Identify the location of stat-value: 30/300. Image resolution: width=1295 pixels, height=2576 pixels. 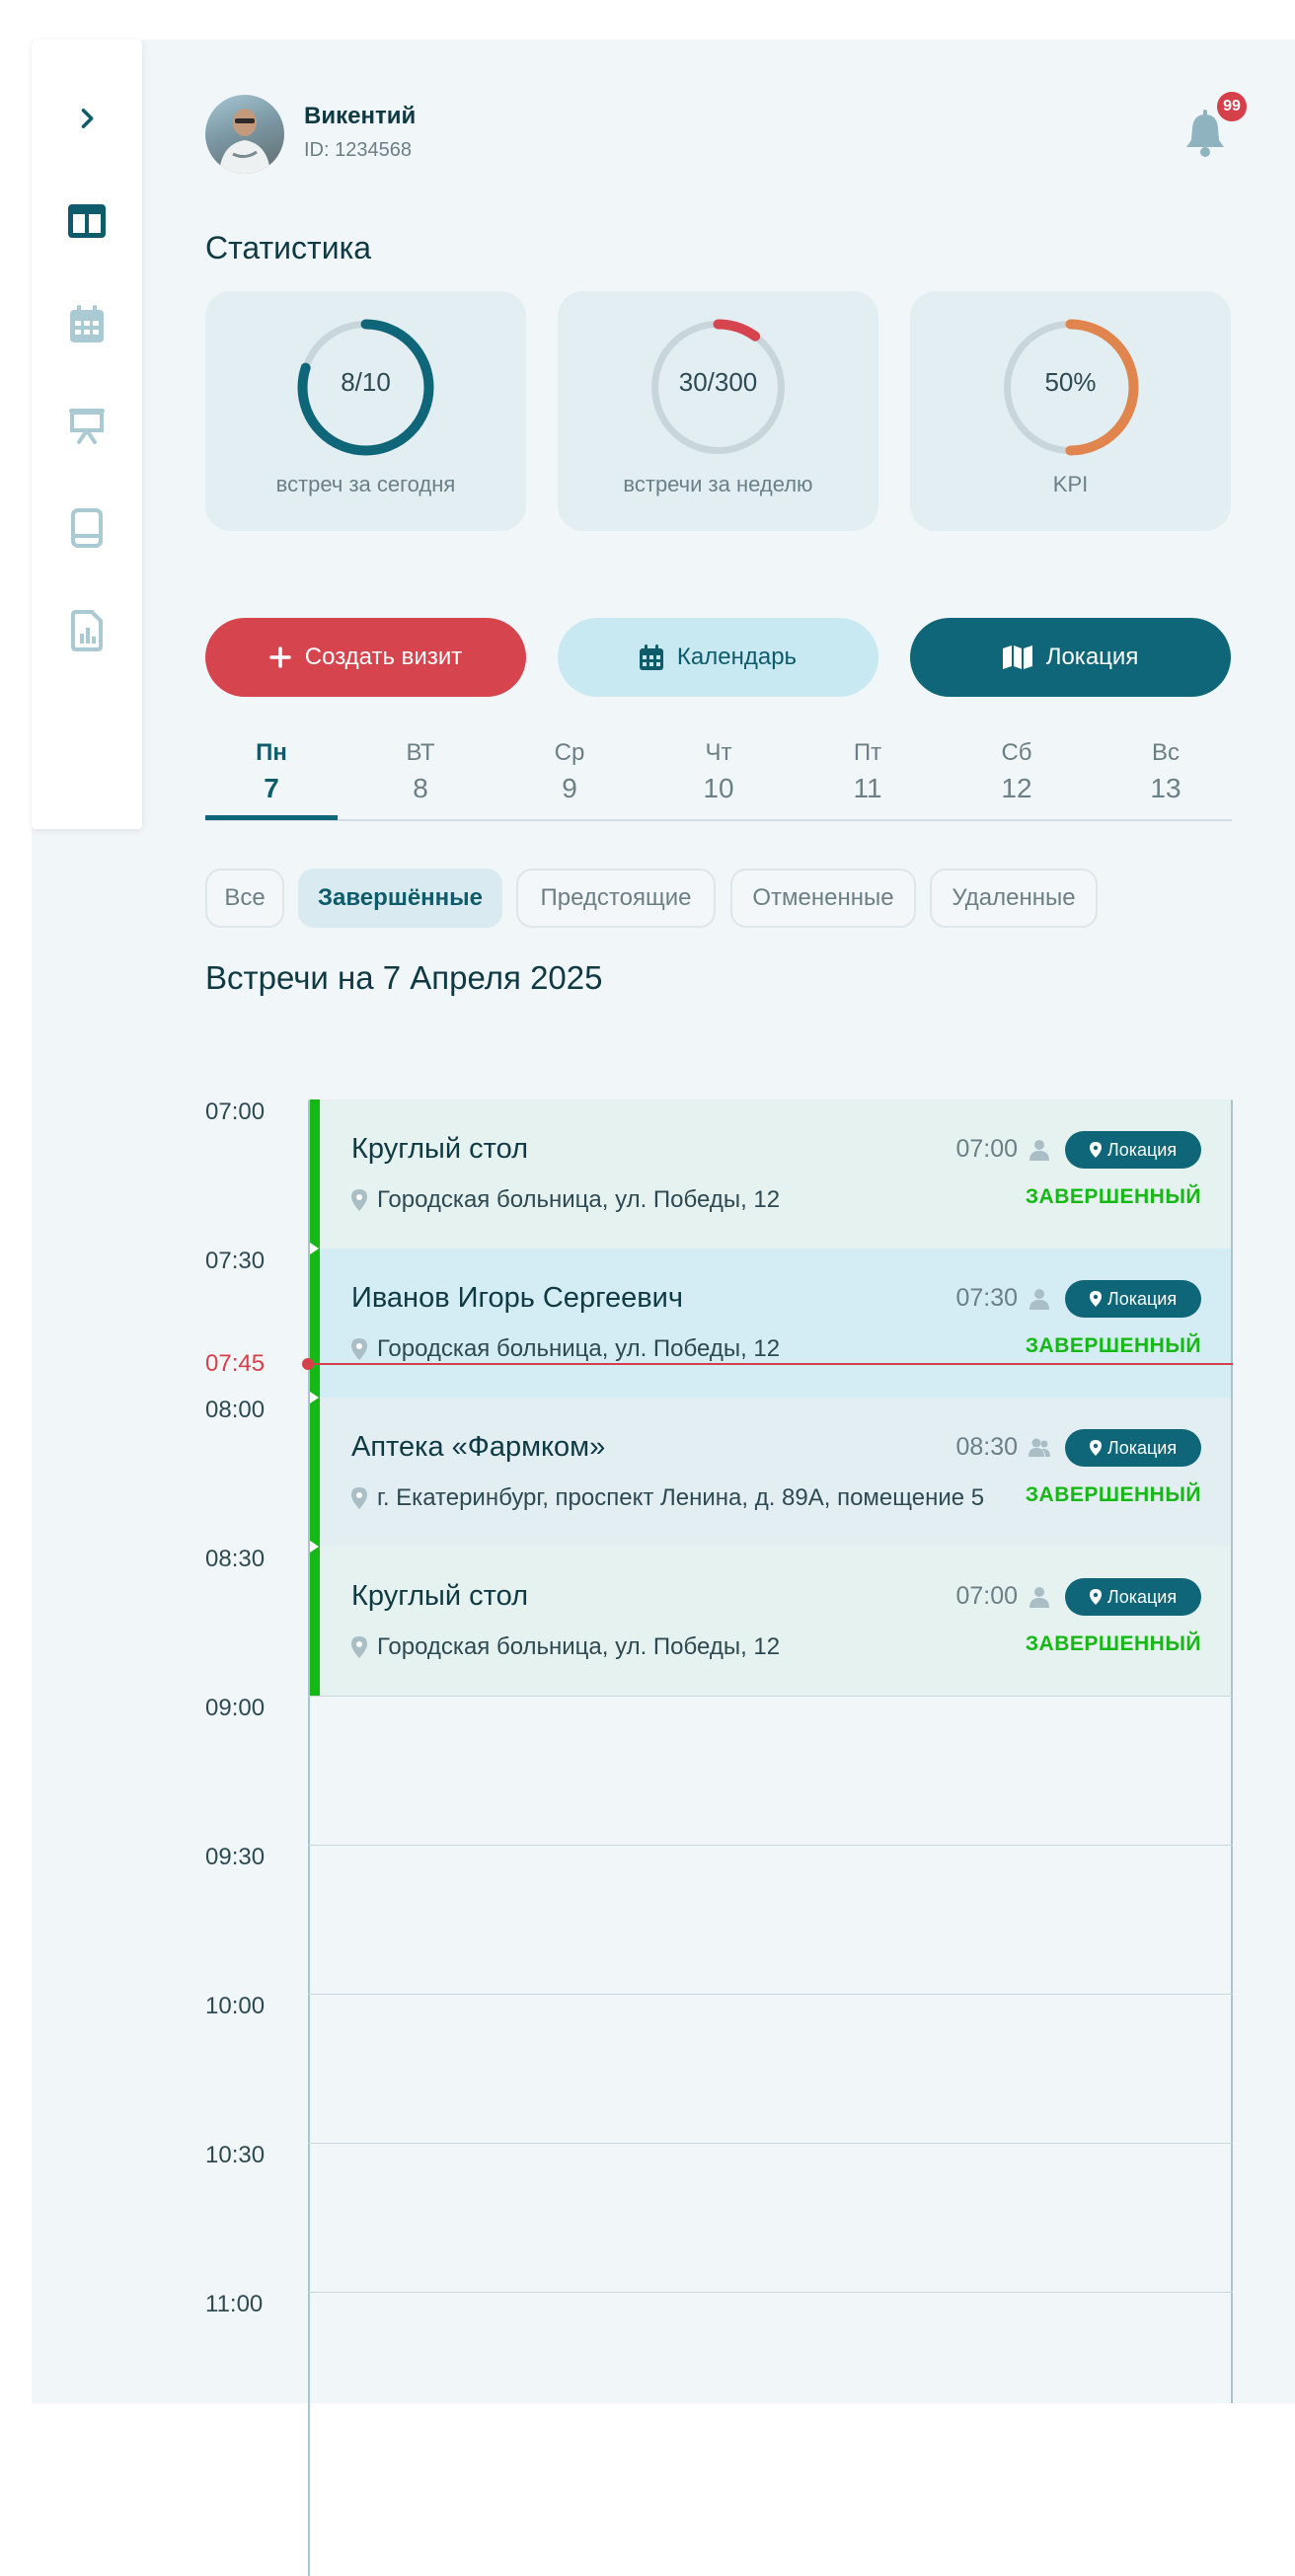
(718, 382).